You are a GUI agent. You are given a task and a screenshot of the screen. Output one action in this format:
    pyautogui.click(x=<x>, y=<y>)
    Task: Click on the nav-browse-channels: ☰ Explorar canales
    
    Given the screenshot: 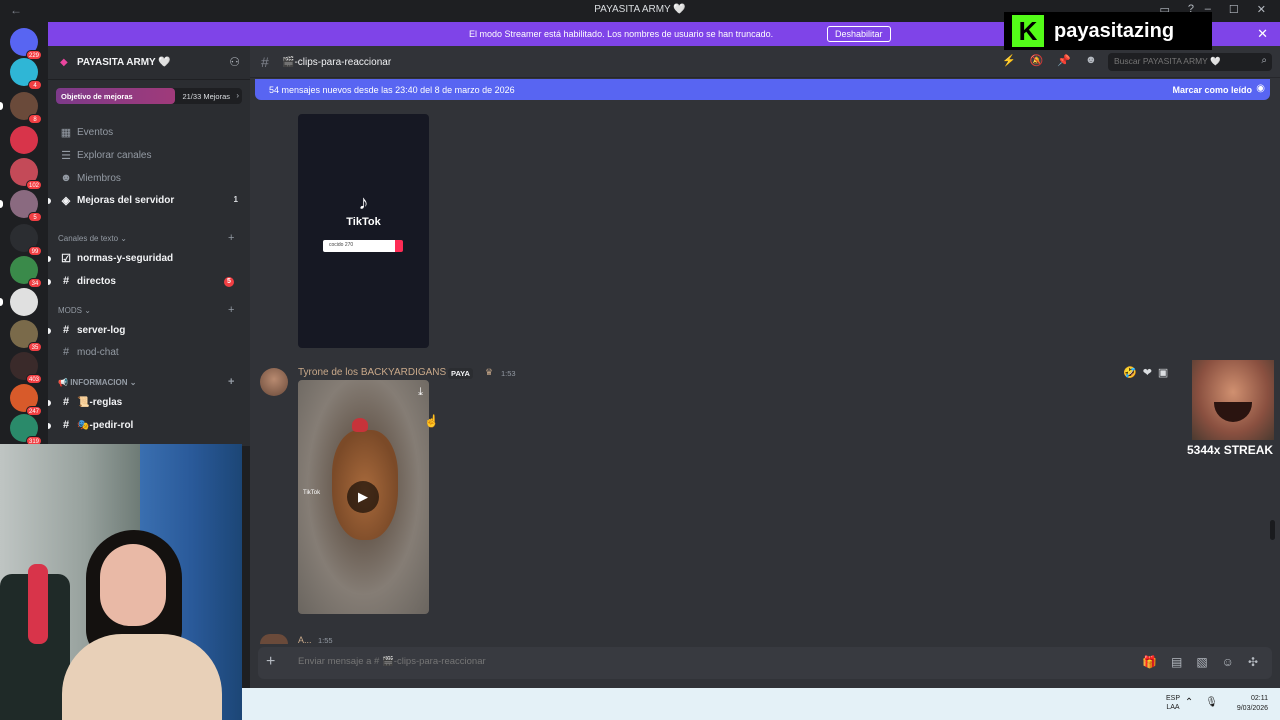 What is the action you would take?
    pyautogui.click(x=150, y=156)
    